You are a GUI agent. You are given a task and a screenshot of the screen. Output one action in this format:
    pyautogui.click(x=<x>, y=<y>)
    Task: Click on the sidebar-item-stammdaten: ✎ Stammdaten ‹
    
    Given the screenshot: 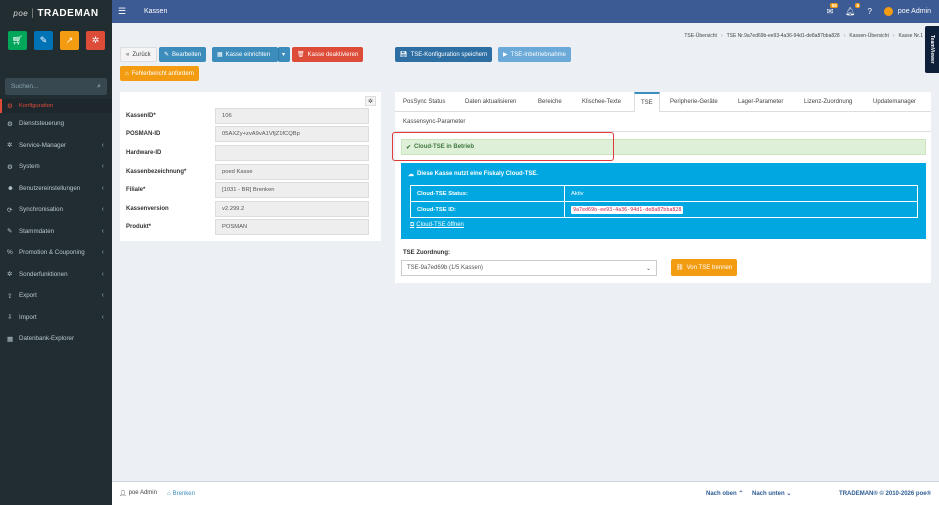 What is the action you would take?
    pyautogui.click(x=56, y=232)
    